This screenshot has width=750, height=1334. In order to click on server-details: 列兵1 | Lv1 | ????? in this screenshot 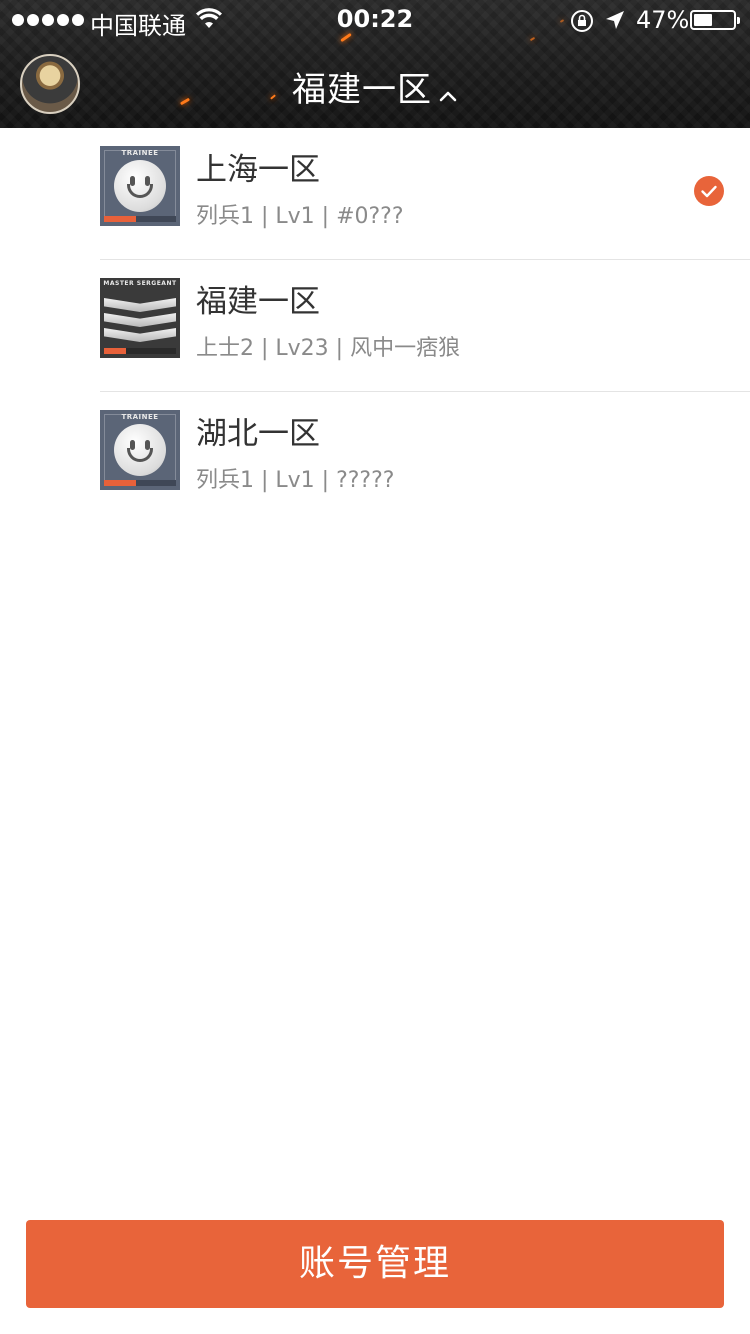, I will do `click(295, 480)`.